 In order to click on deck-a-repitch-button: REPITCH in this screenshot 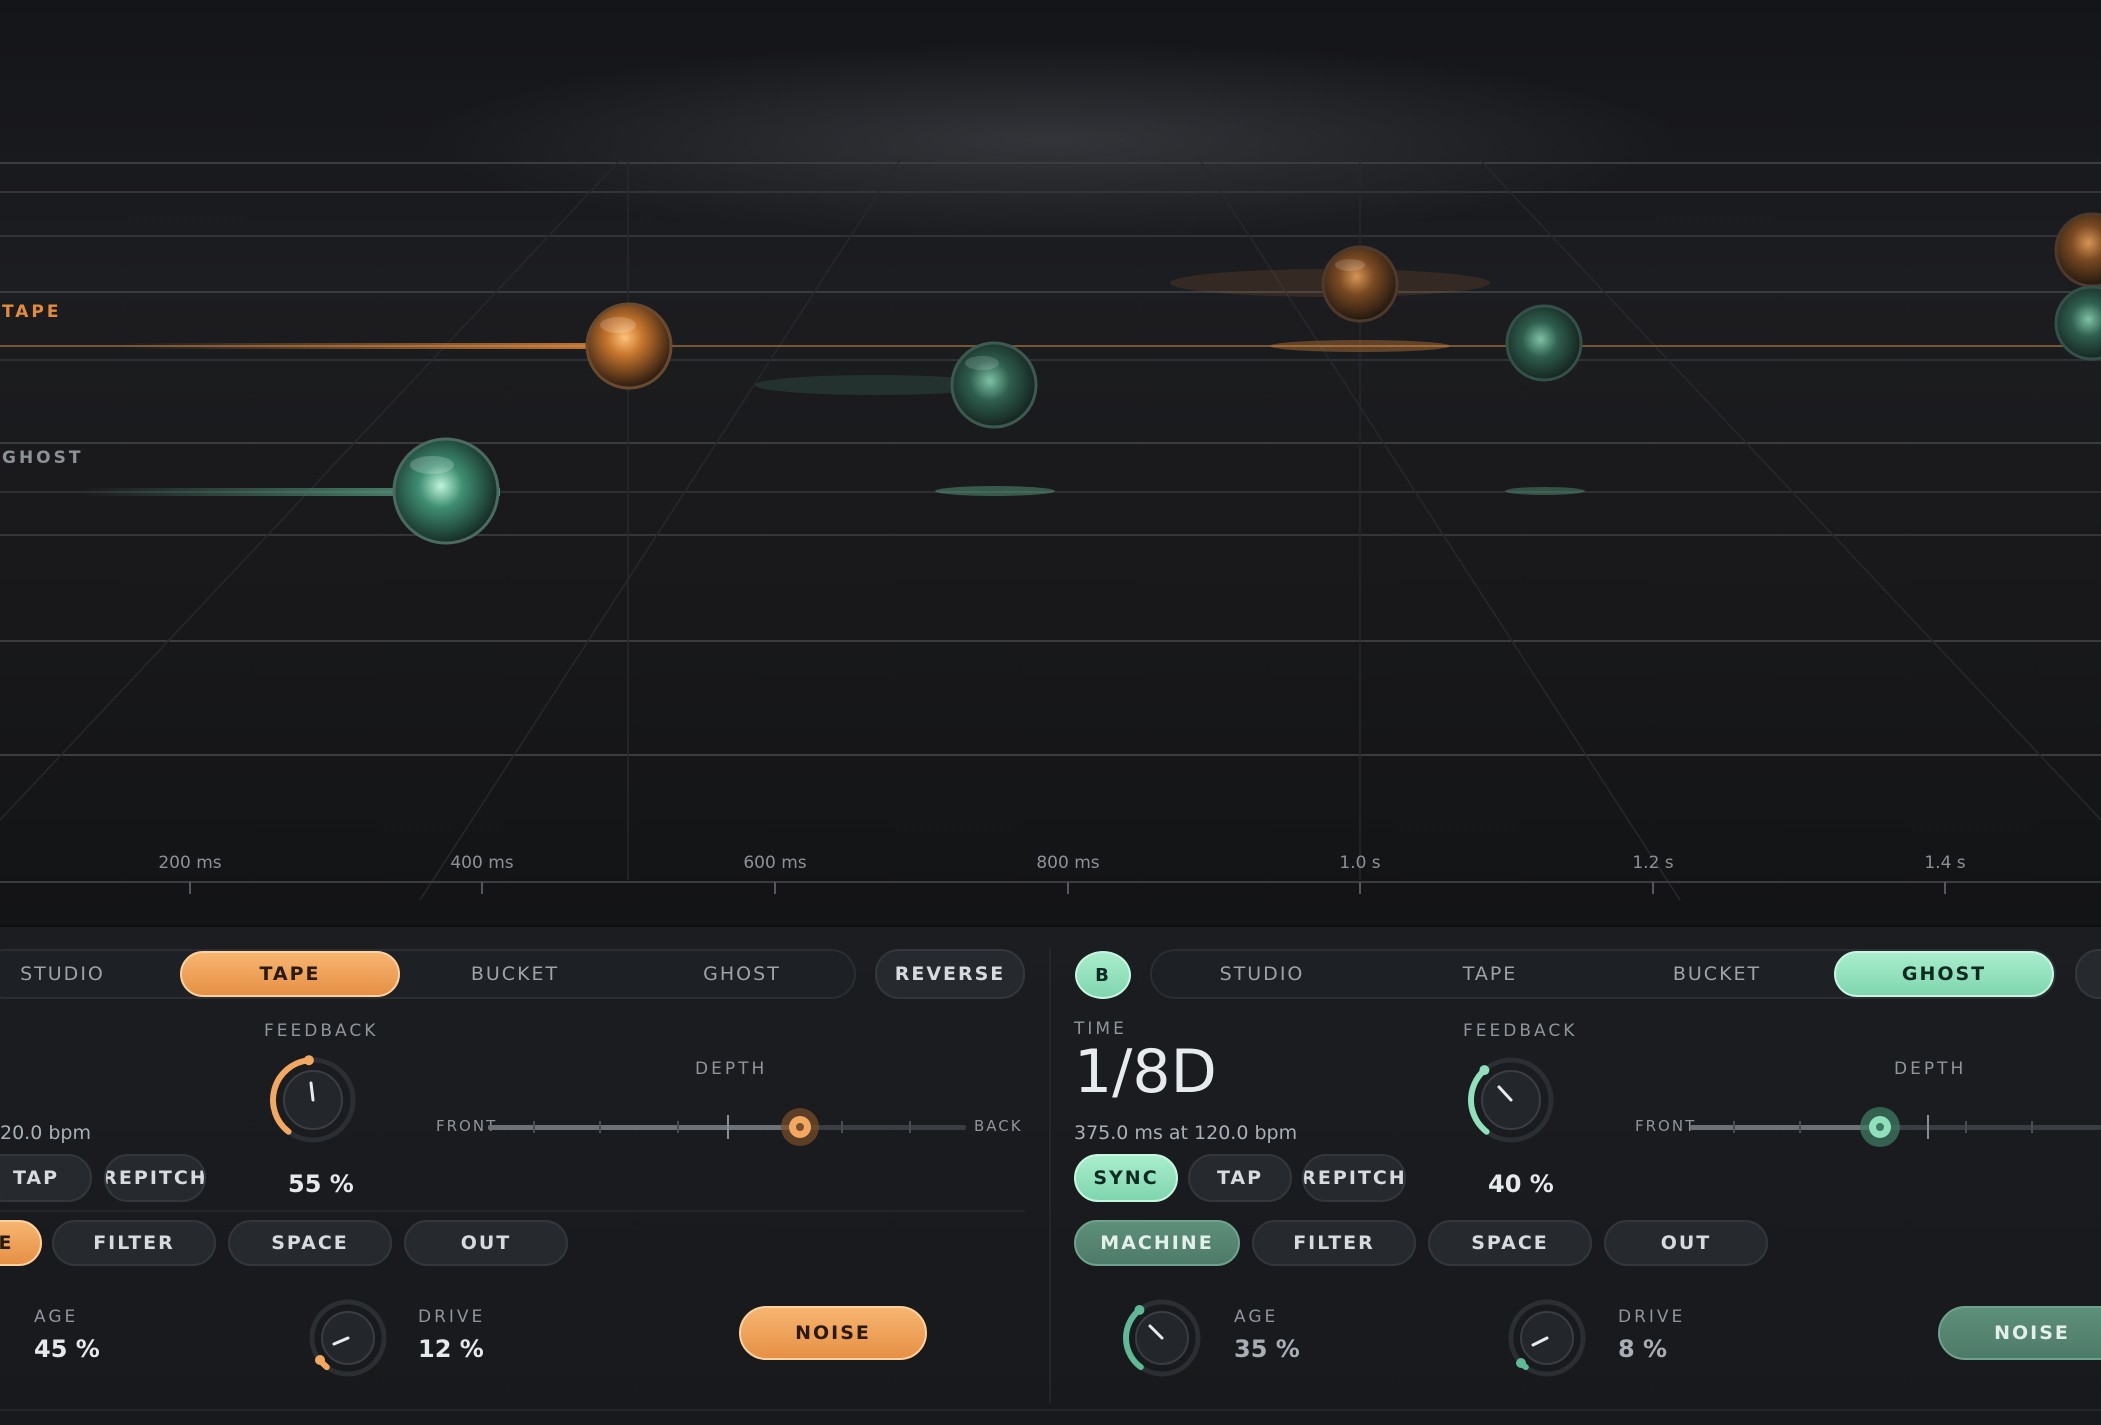, I will do `click(155, 1178)`.